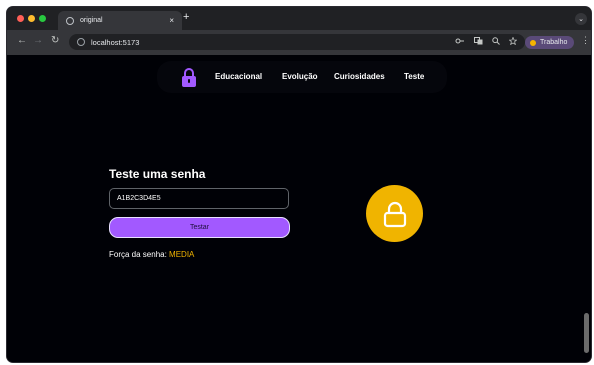 The height and width of the screenshot is (365, 594). Describe the element at coordinates (414, 76) in the screenshot. I see `nav-link-teste: Teste` at that location.